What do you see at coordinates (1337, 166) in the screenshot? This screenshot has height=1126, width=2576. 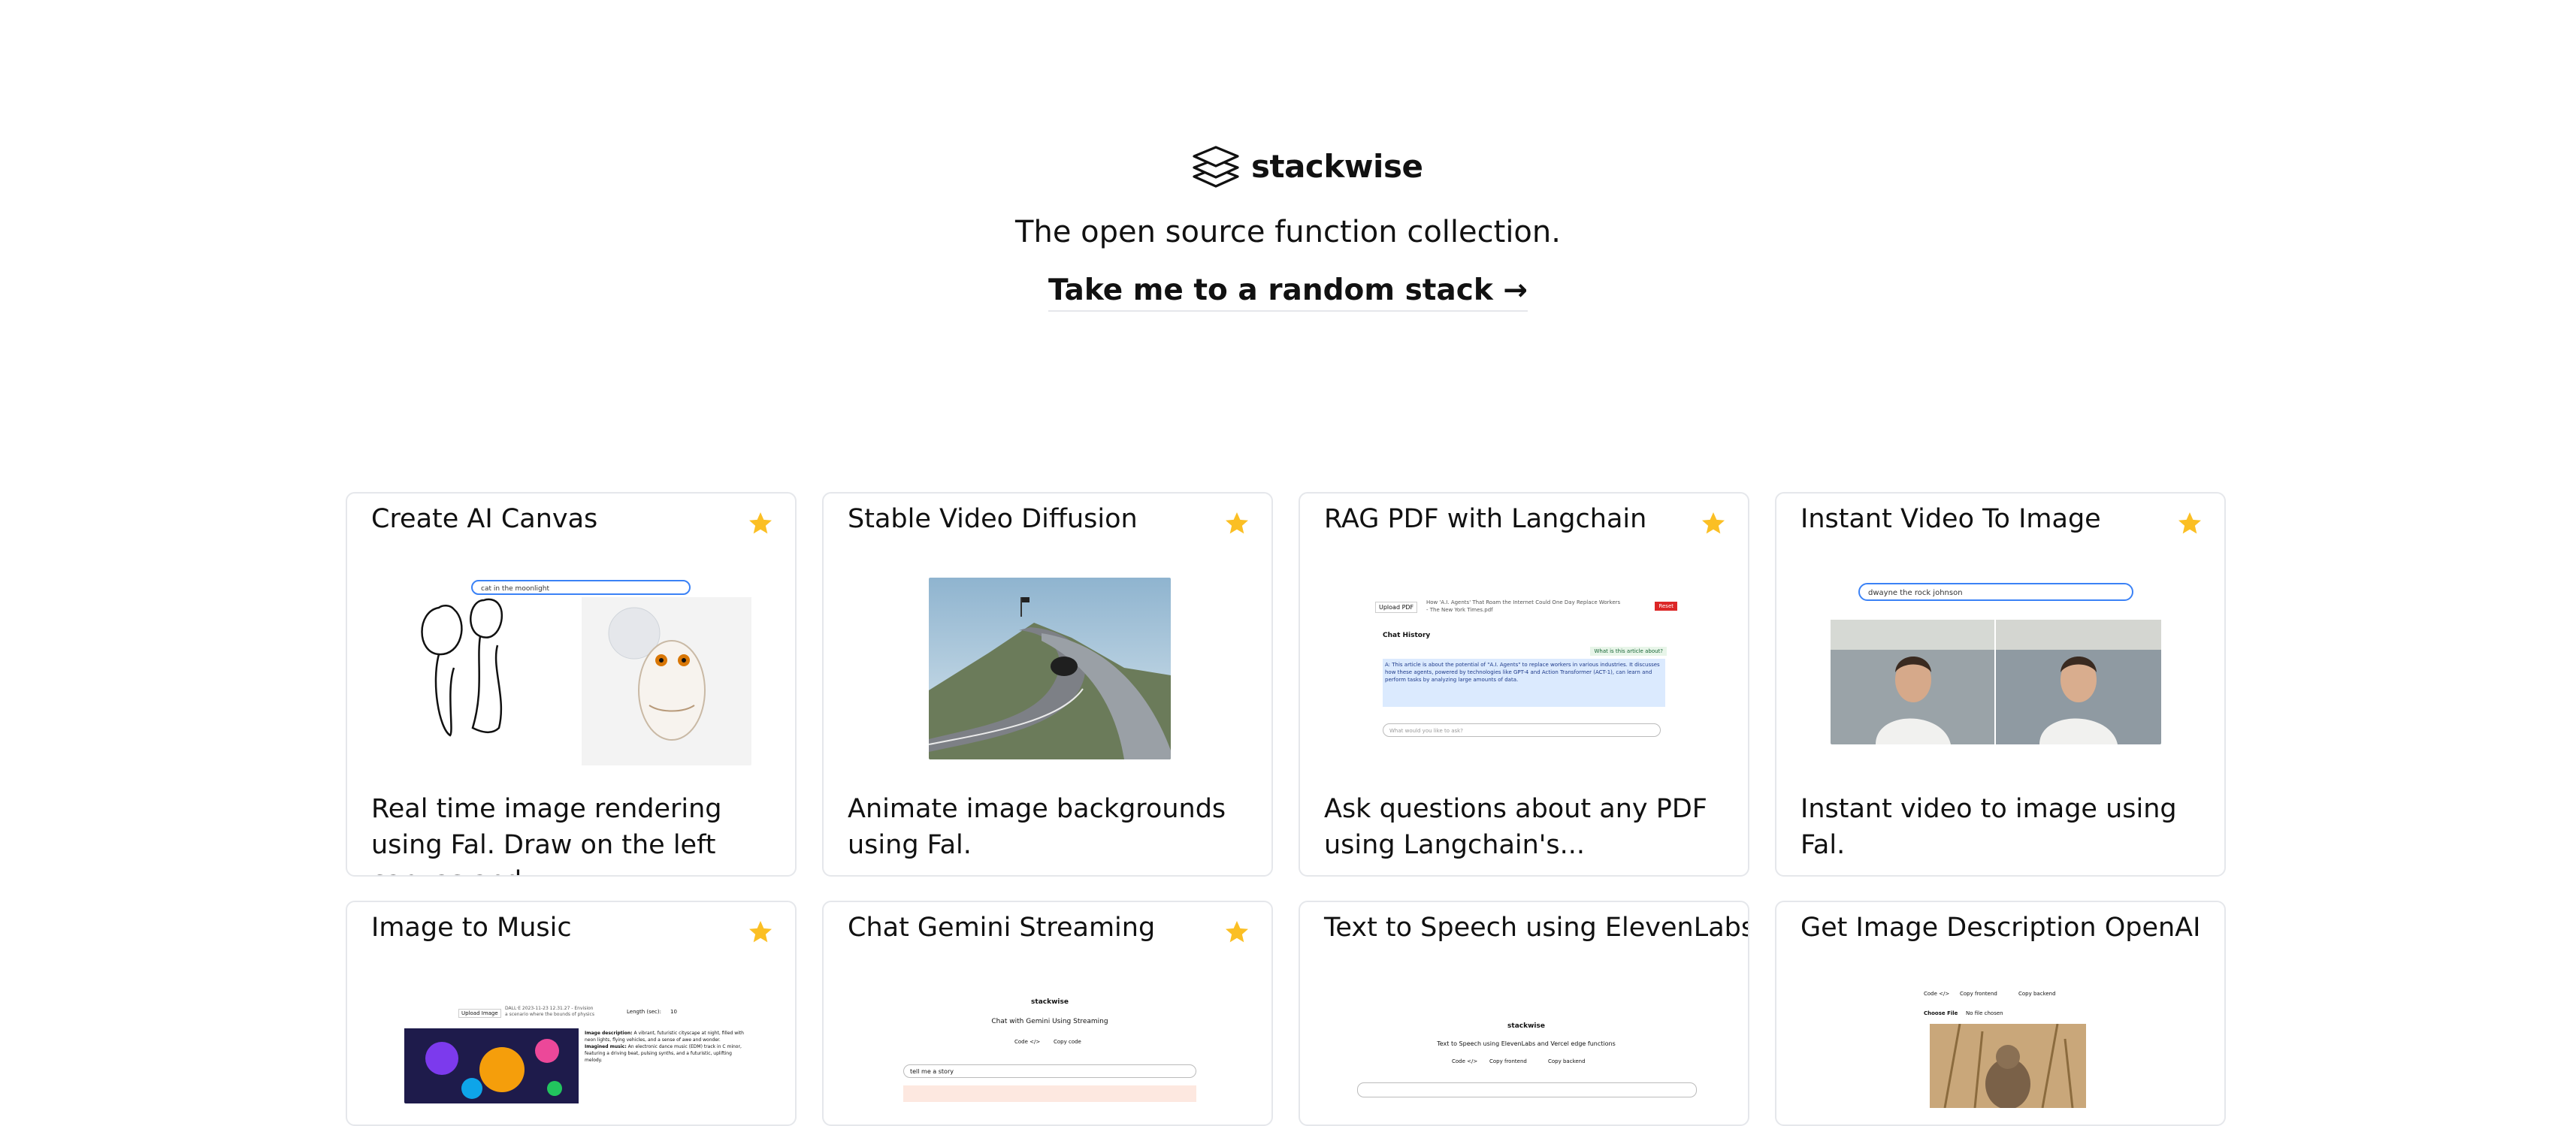 I see `logo-text: stackwise` at bounding box center [1337, 166].